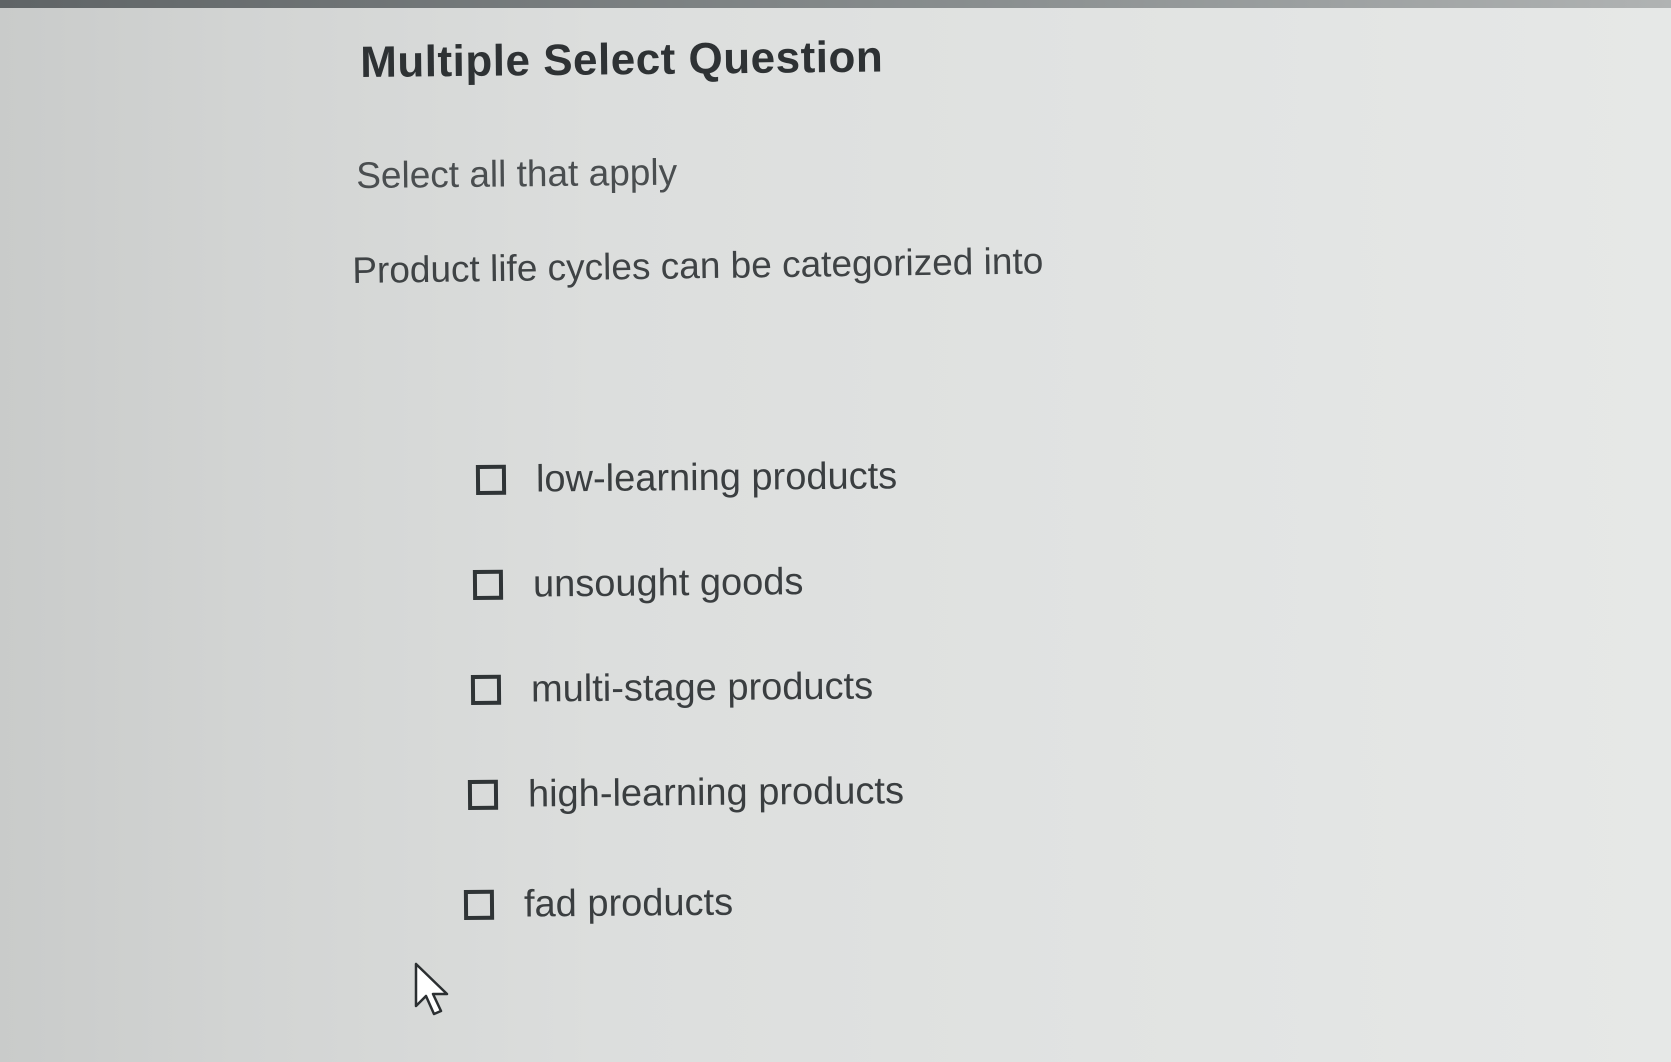  What do you see at coordinates (517, 173) in the screenshot?
I see `instruction-text: Select all that apply` at bounding box center [517, 173].